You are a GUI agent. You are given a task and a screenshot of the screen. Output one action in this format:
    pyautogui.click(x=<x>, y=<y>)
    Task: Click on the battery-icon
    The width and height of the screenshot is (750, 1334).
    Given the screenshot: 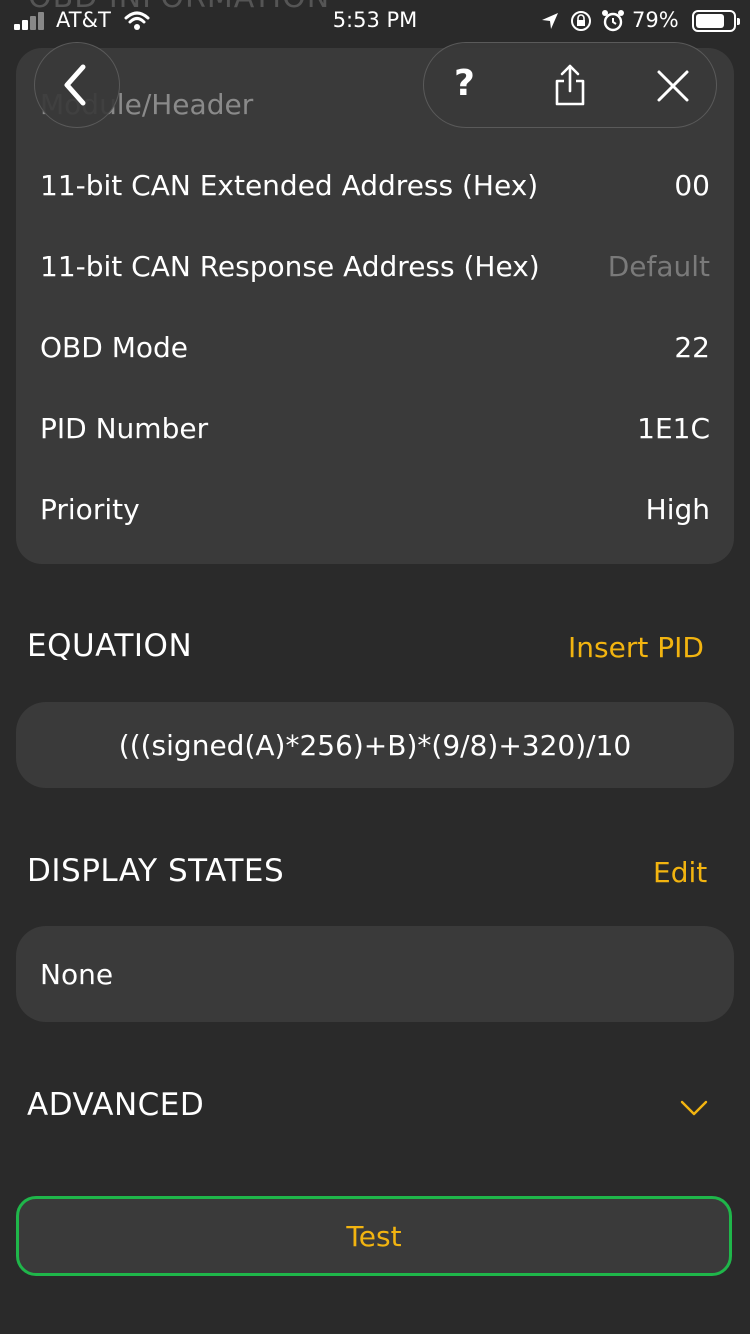 What is the action you would take?
    pyautogui.click(x=716, y=21)
    